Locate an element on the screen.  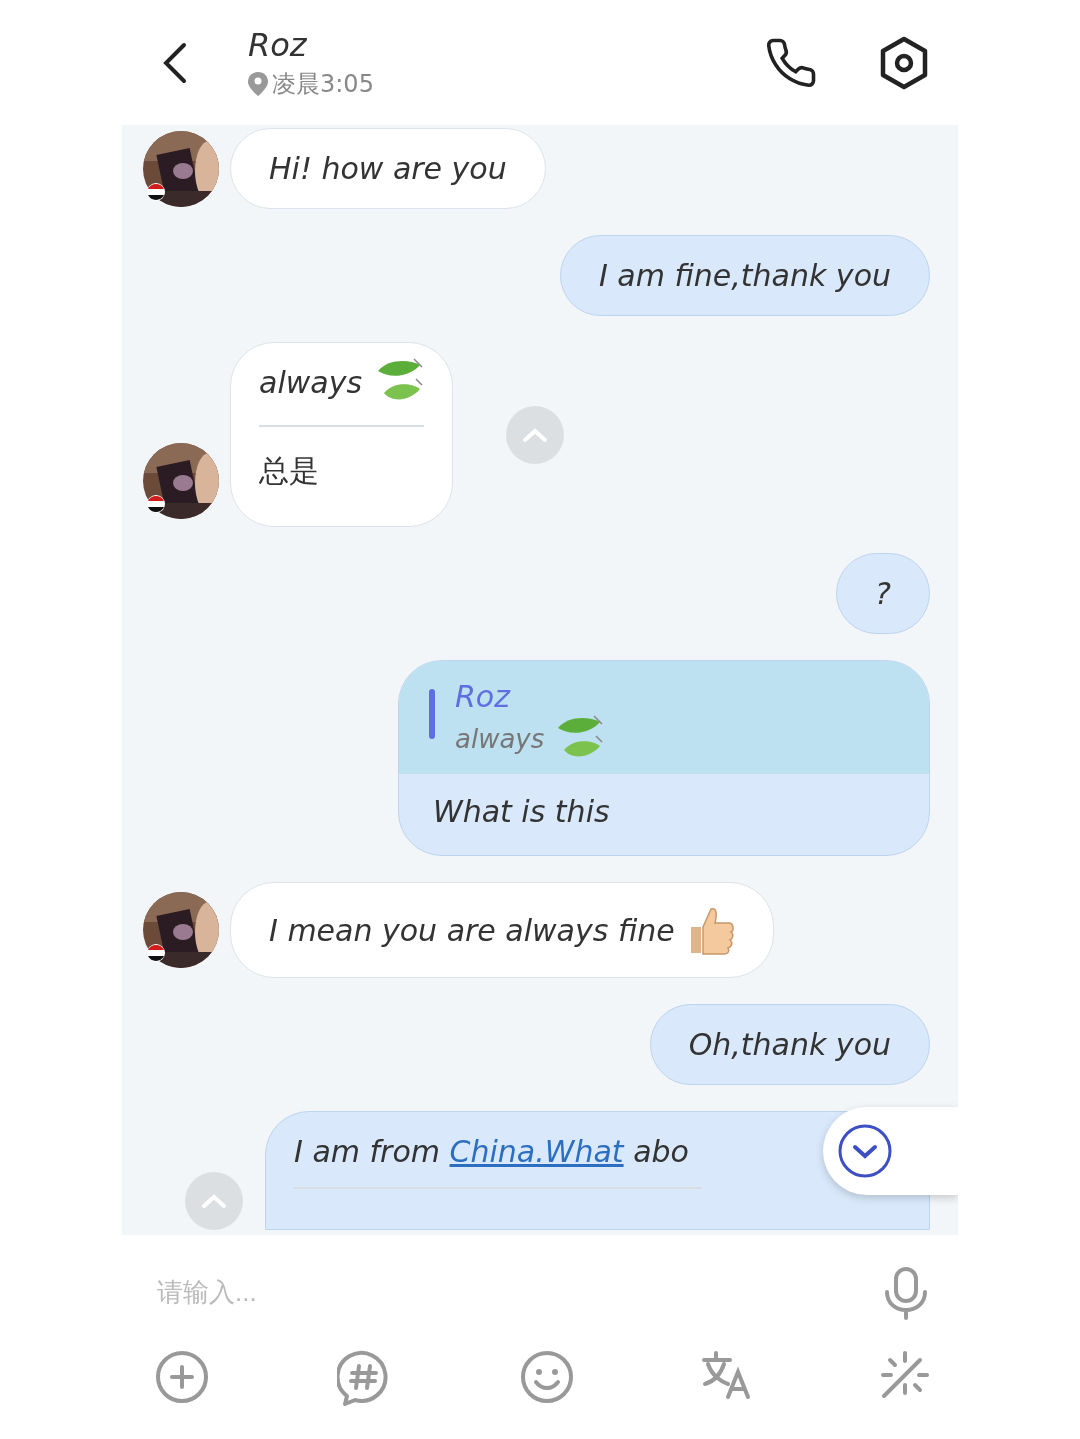
quote-author: Roz is located at coordinates (483, 696).